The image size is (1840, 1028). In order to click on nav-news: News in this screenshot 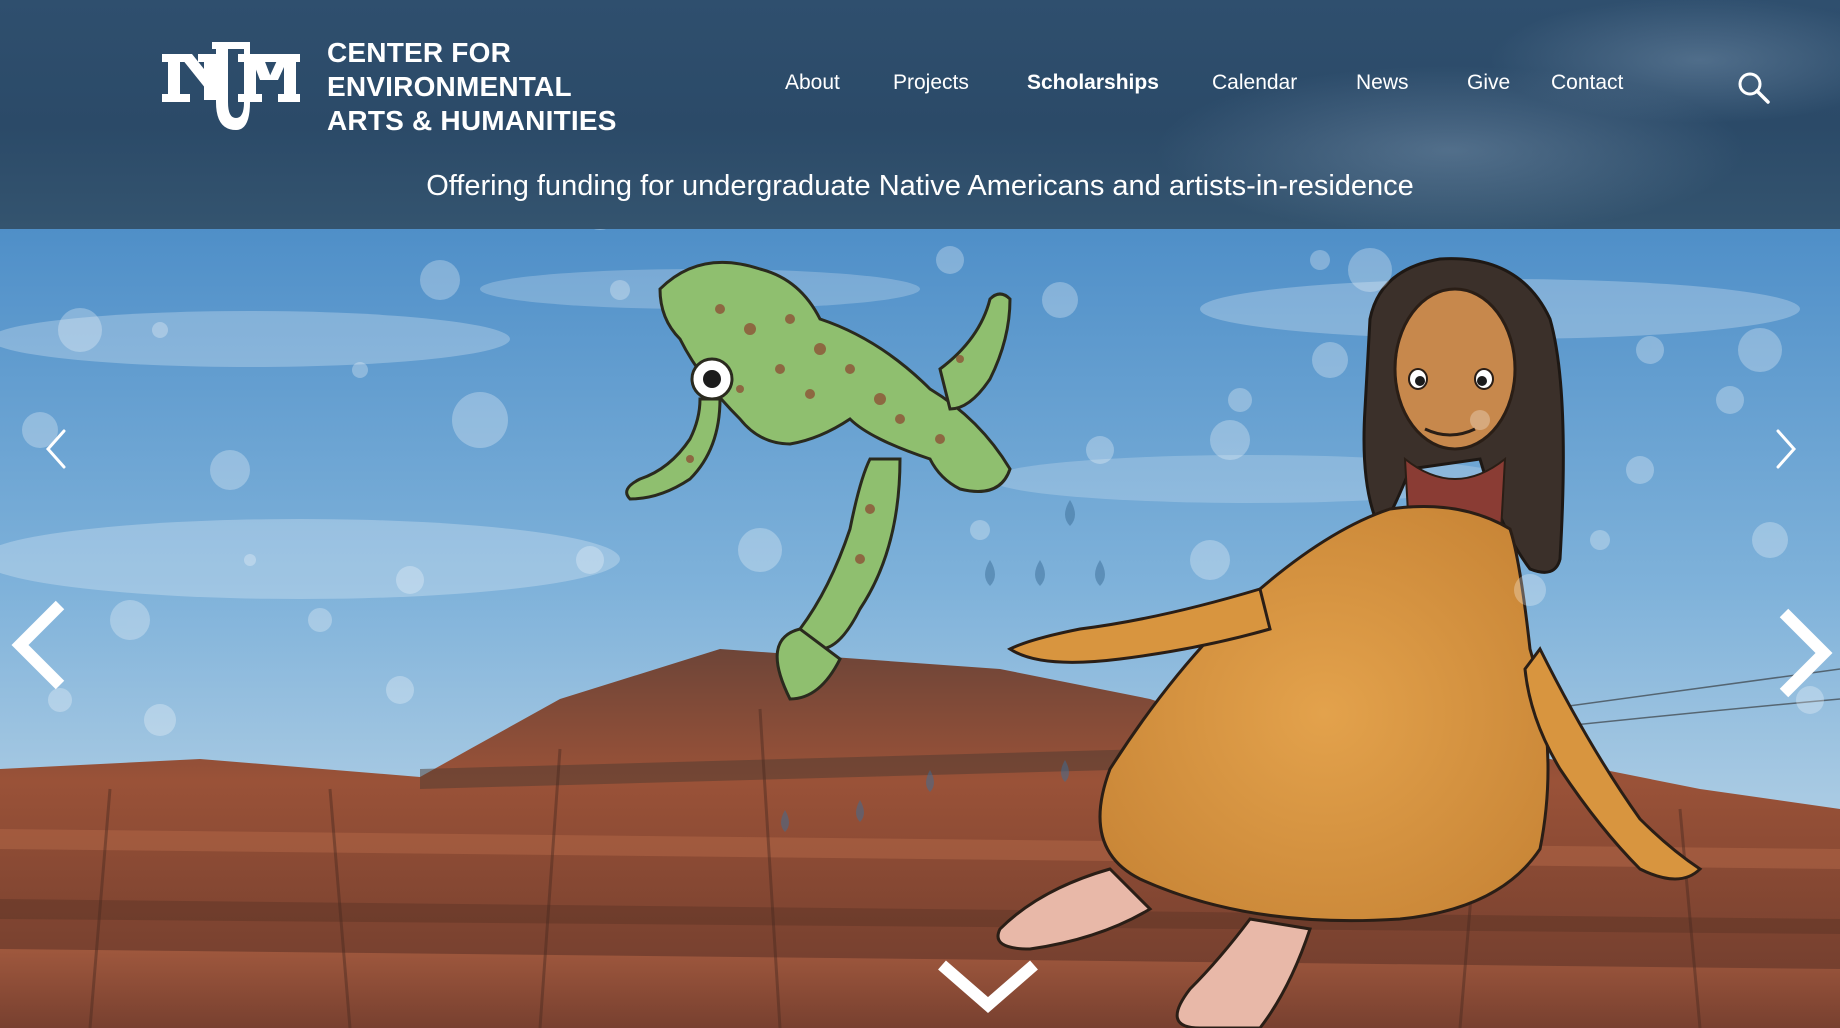, I will do `click(1382, 83)`.